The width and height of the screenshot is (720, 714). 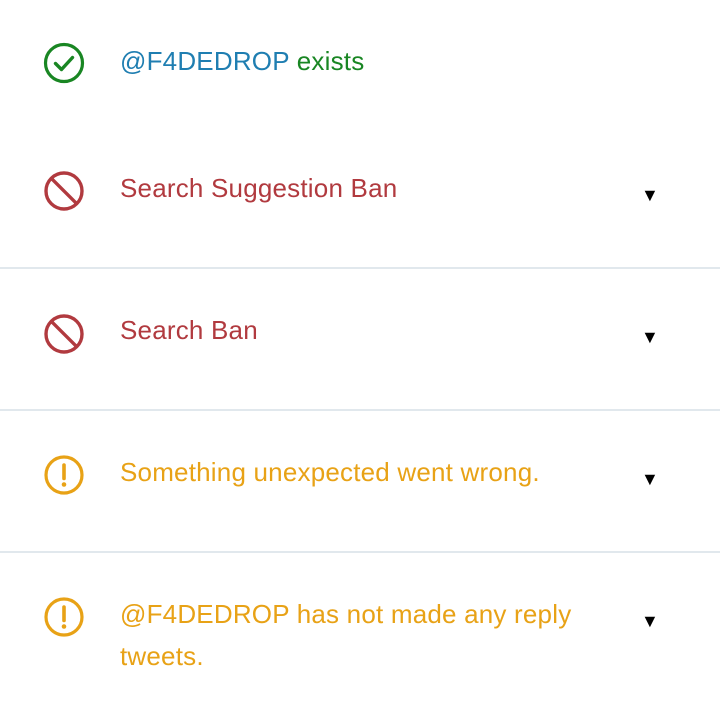 What do you see at coordinates (330, 61) in the screenshot?
I see `exists-status-text: exists` at bounding box center [330, 61].